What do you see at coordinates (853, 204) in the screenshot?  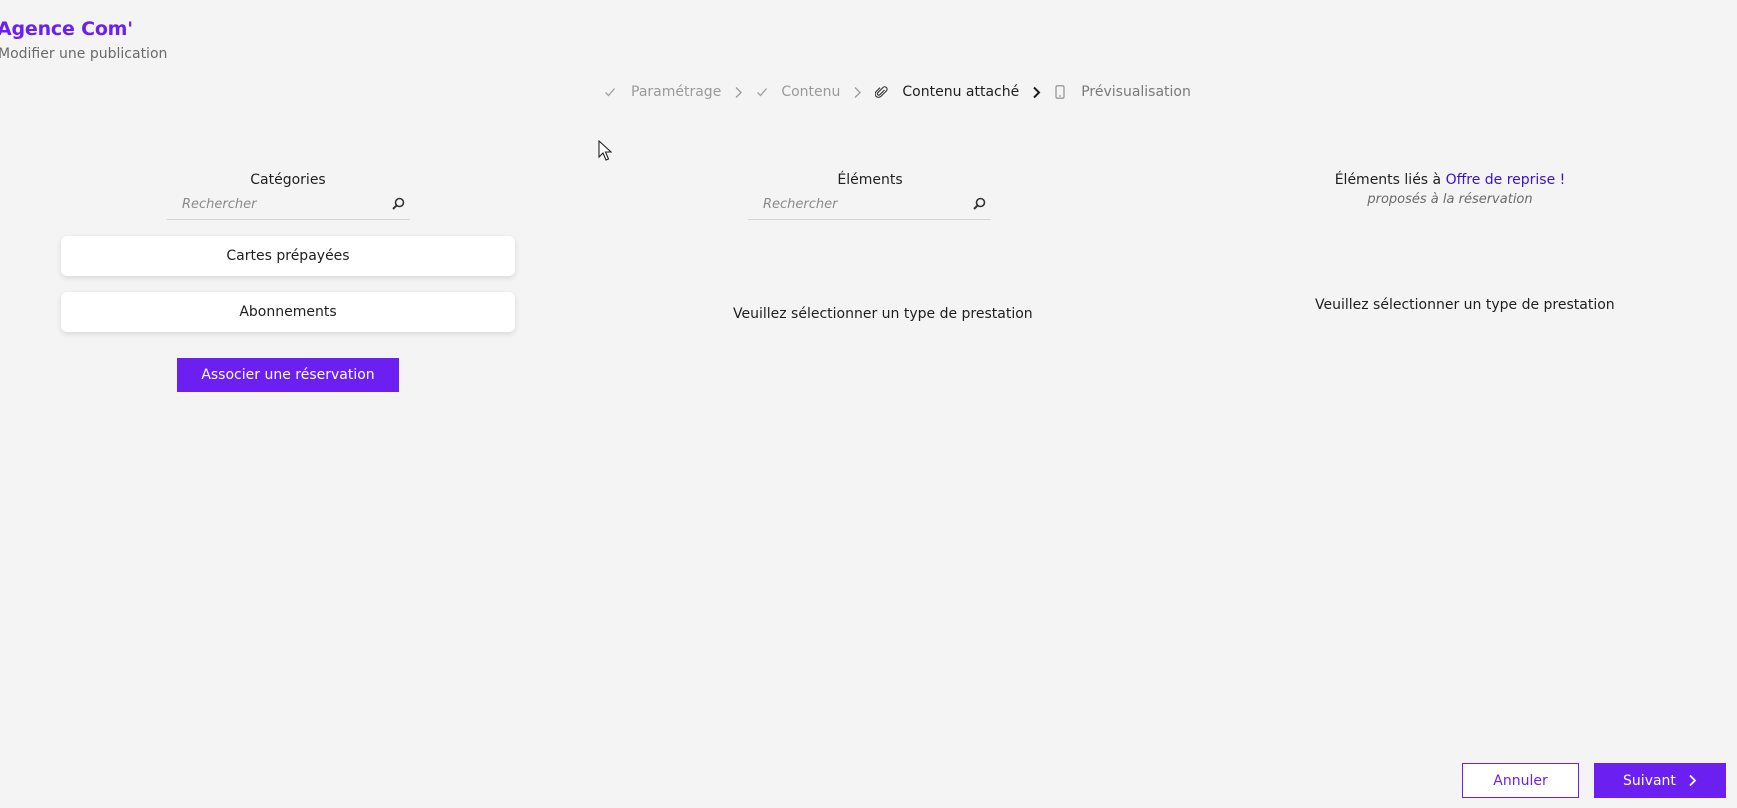 I see `elements-search-input` at bounding box center [853, 204].